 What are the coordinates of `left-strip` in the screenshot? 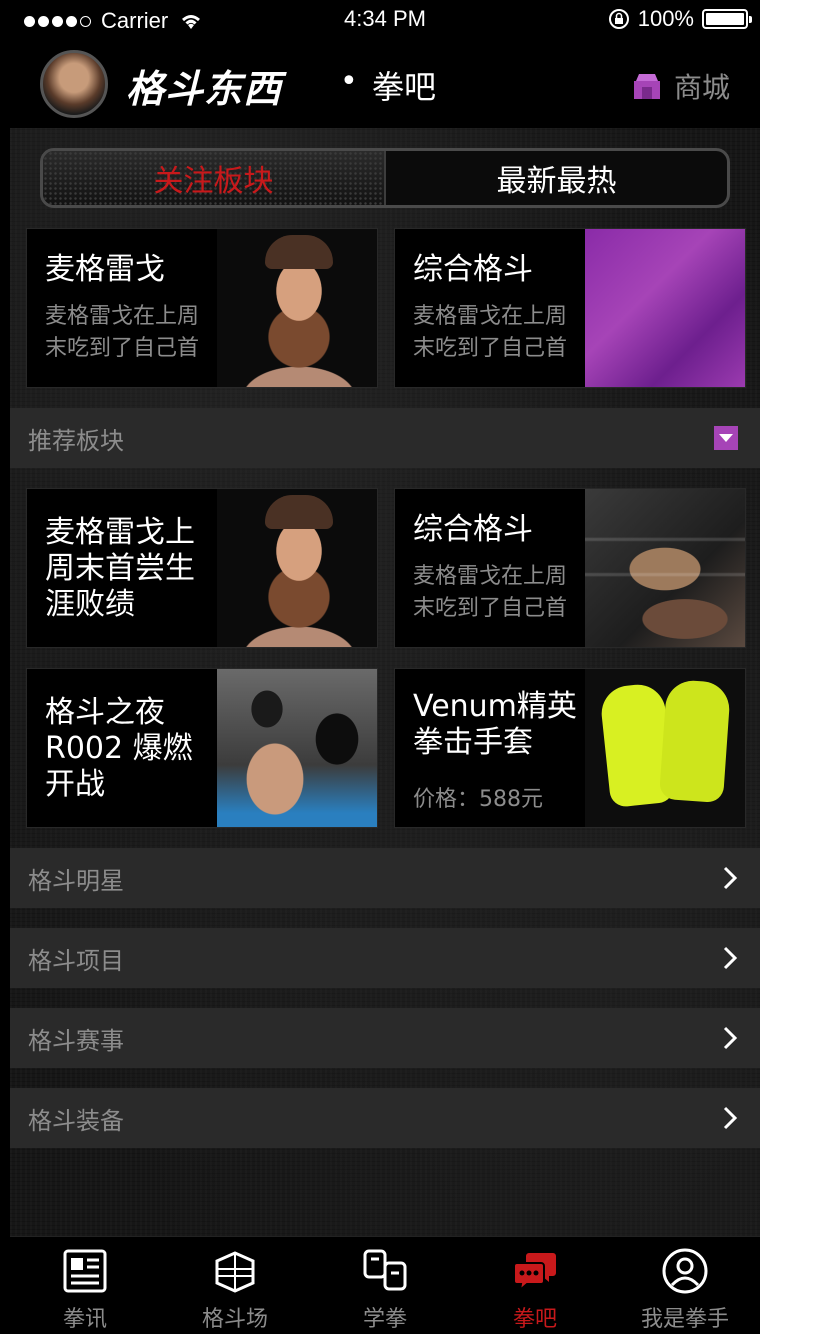 It's located at (5, 667).